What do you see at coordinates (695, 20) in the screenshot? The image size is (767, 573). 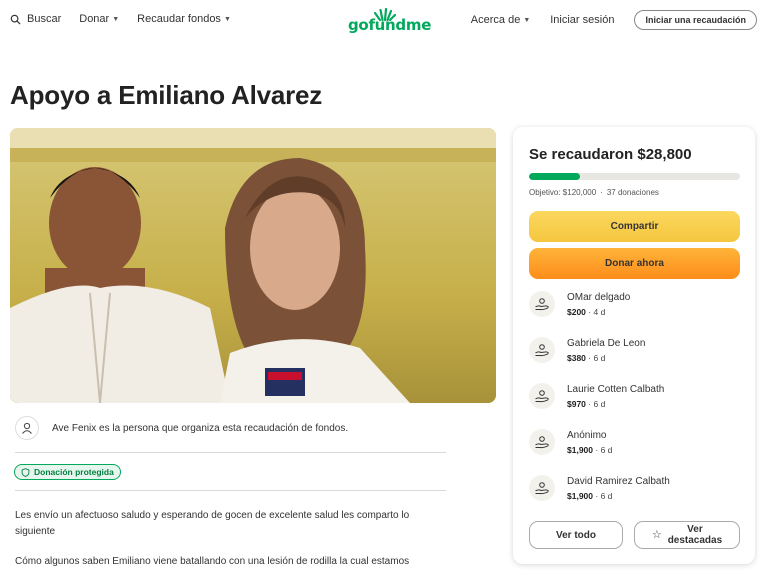 I see `start-fundraiser-button: Iniciar una recaudación` at bounding box center [695, 20].